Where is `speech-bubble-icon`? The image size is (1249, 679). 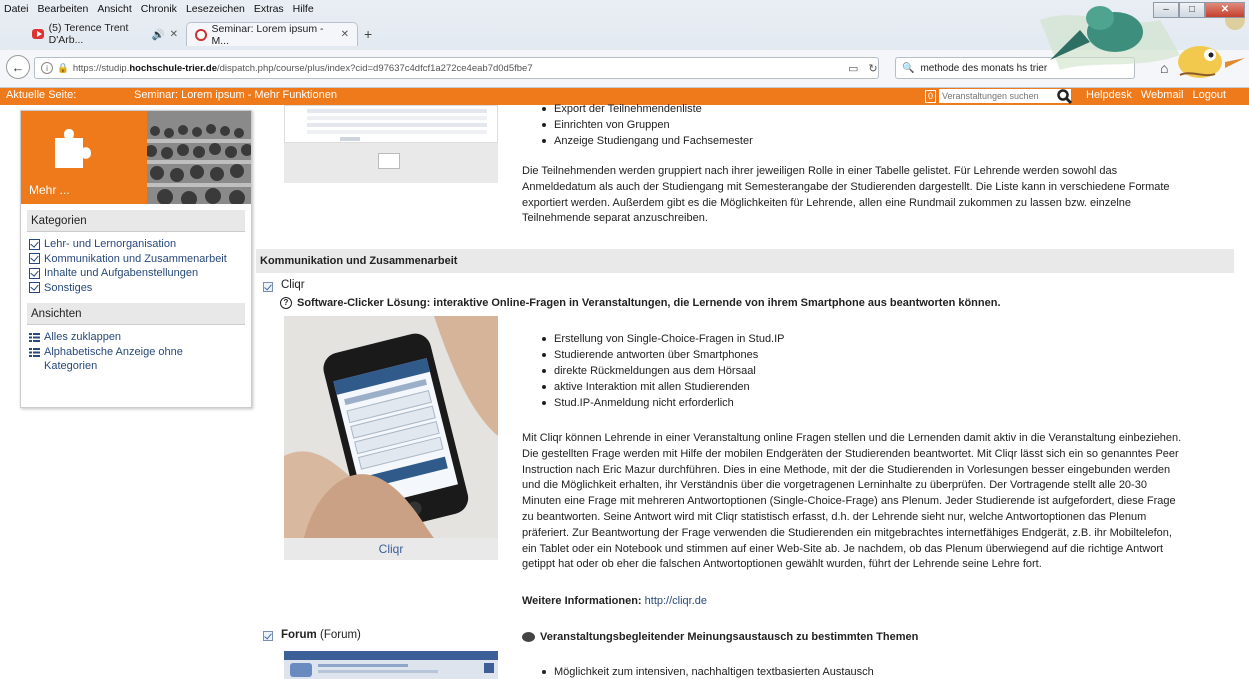
speech-bubble-icon is located at coordinates (528, 637).